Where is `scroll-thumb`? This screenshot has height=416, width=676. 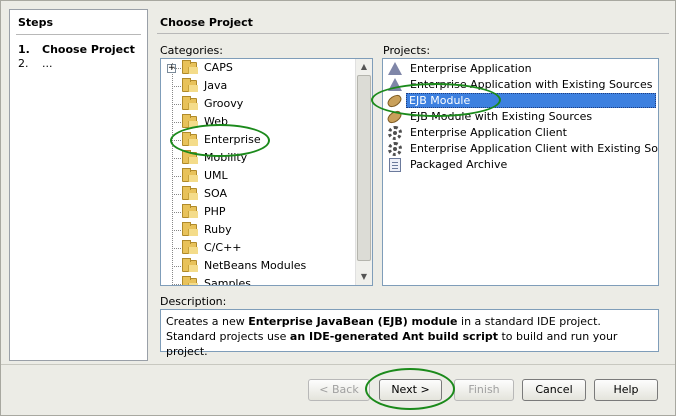 scroll-thumb is located at coordinates (364, 168).